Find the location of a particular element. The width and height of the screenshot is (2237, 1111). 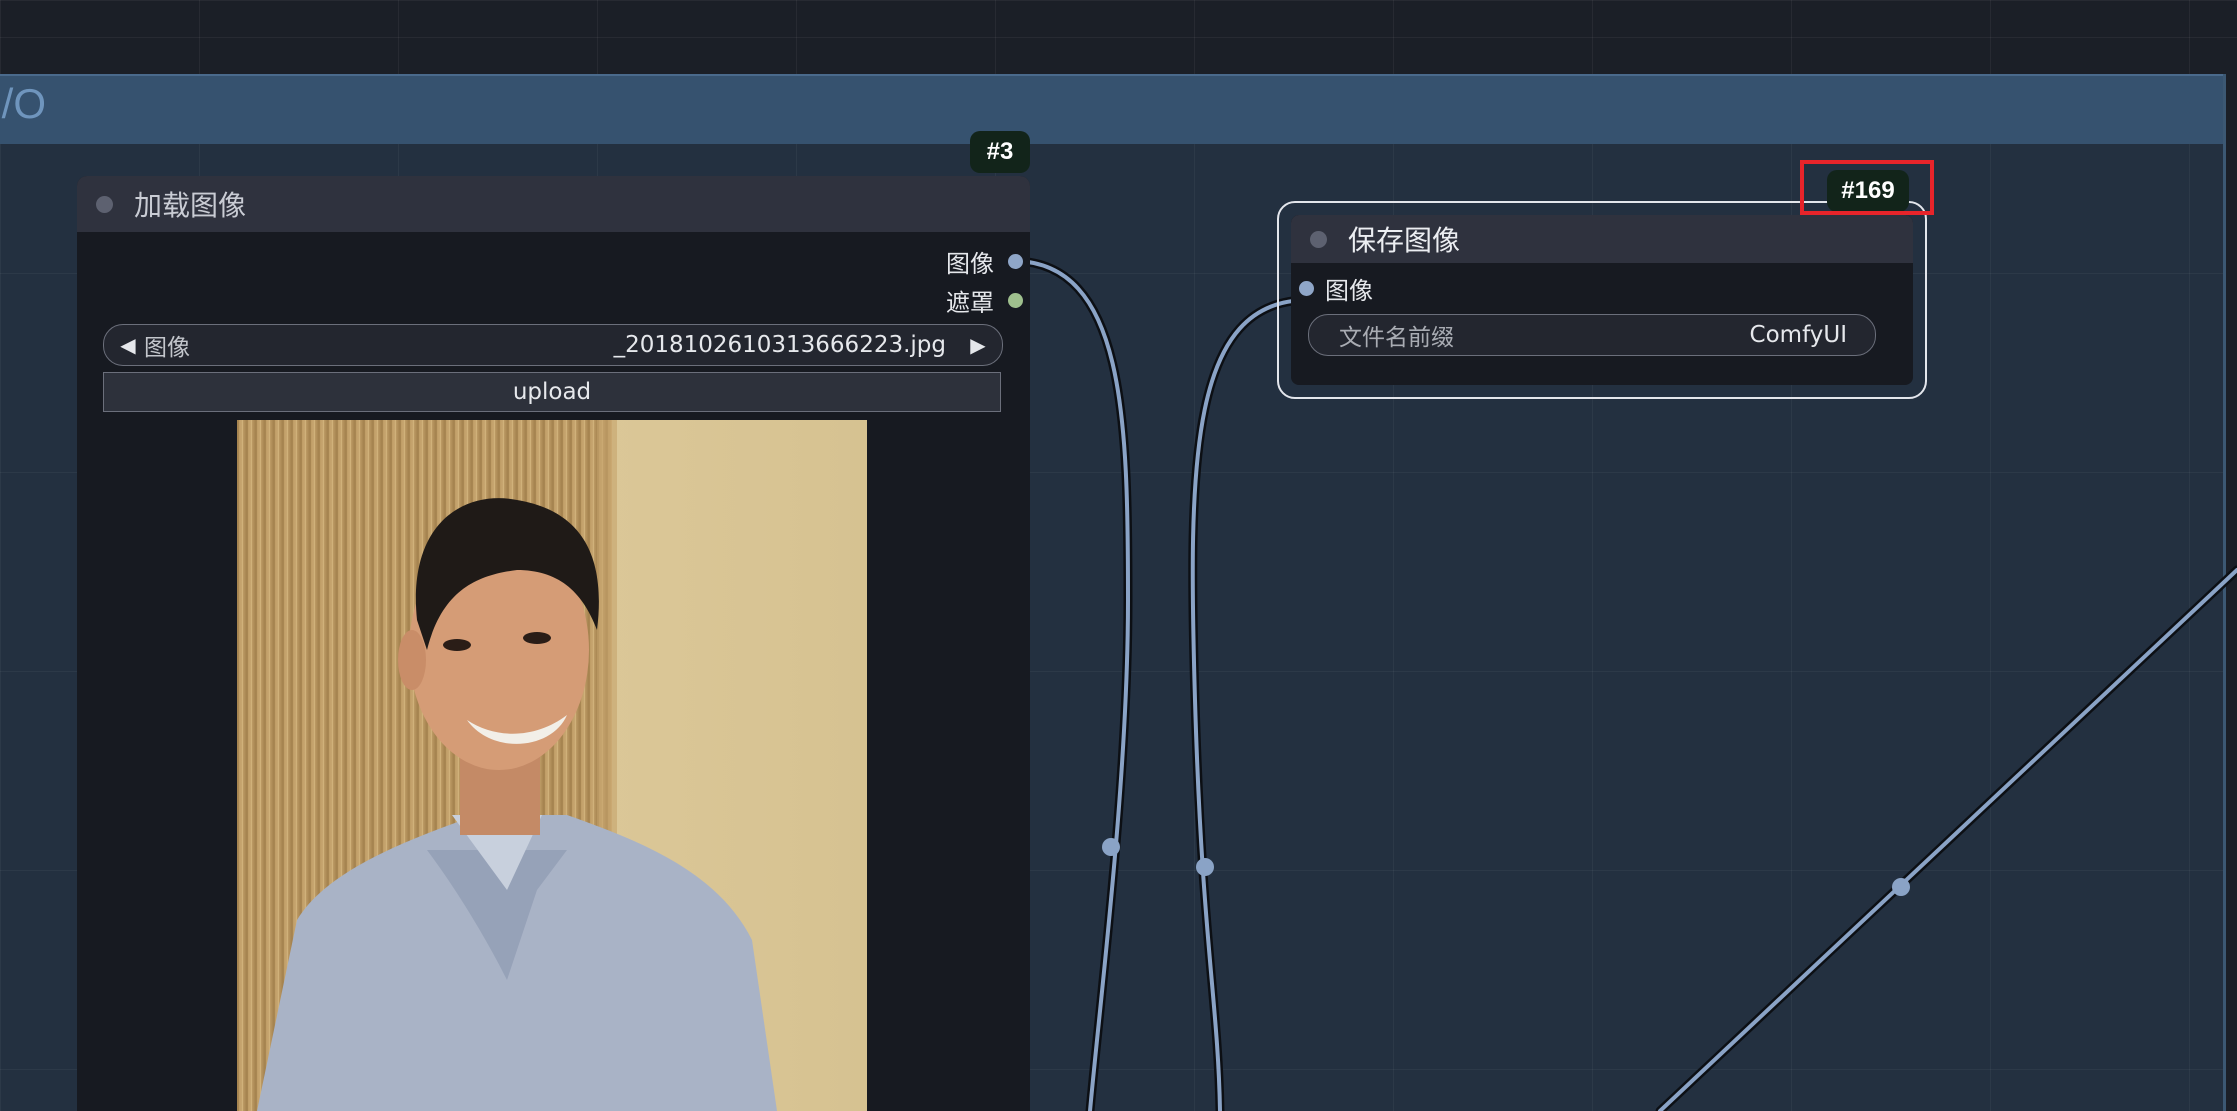

widget-label: 文件名前缀 is located at coordinates (1396, 338).